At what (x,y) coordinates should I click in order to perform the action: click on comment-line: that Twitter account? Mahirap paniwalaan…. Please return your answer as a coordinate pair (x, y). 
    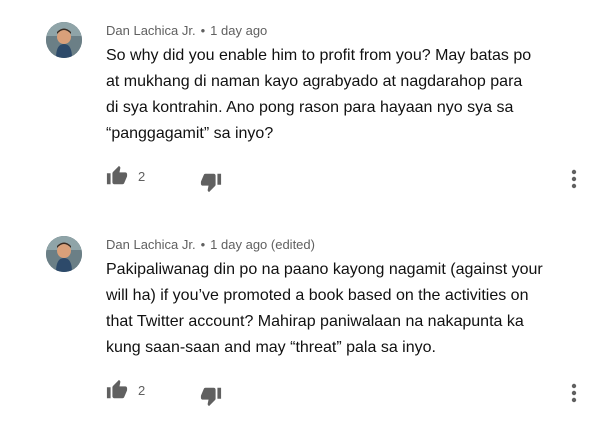
    Looking at the image, I should click on (315, 321).